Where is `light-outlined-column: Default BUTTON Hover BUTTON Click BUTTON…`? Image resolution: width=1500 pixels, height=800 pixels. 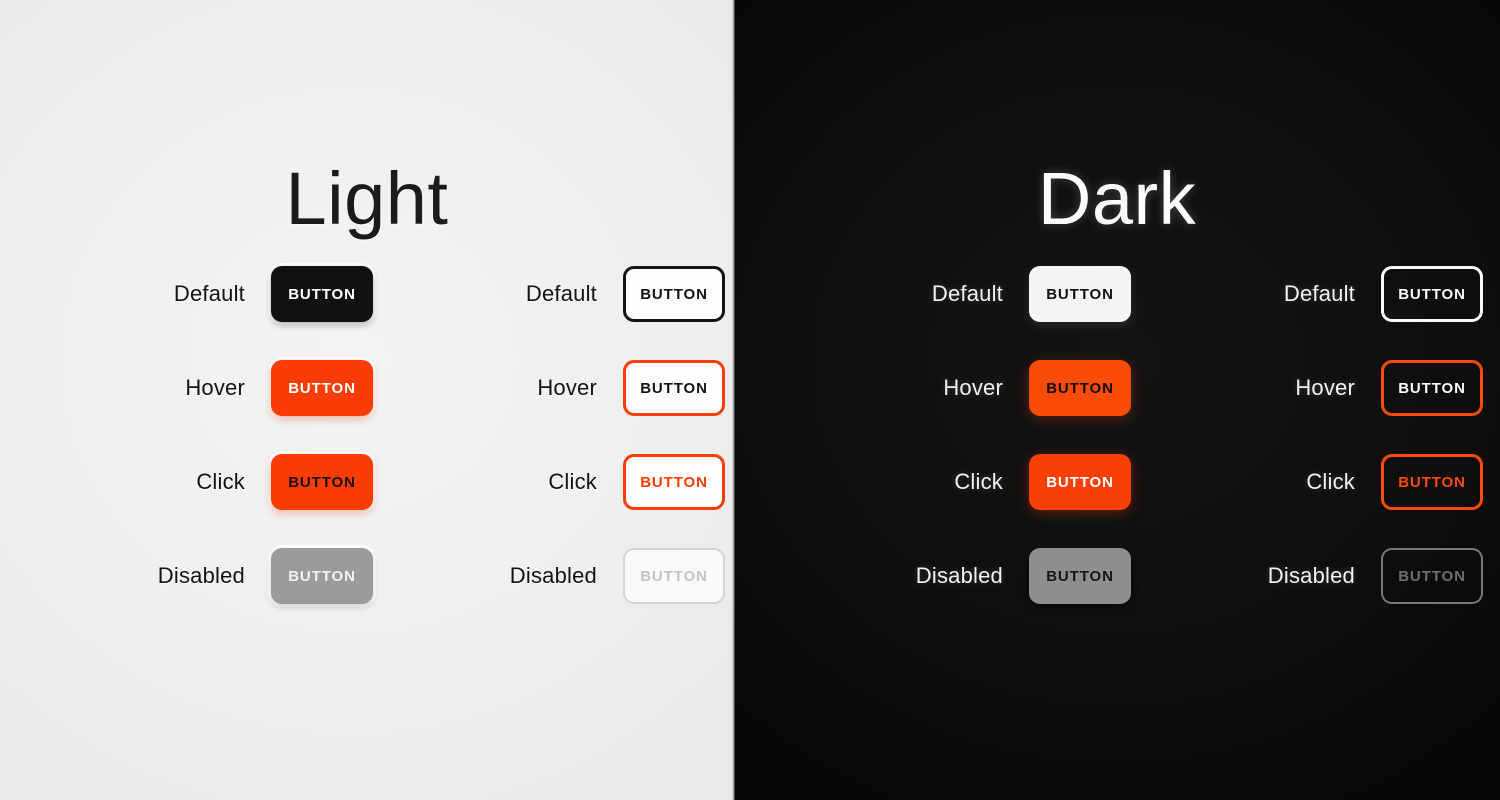
light-outlined-column: Default BUTTON Hover BUTTON Click BUTTON… is located at coordinates (549, 435).